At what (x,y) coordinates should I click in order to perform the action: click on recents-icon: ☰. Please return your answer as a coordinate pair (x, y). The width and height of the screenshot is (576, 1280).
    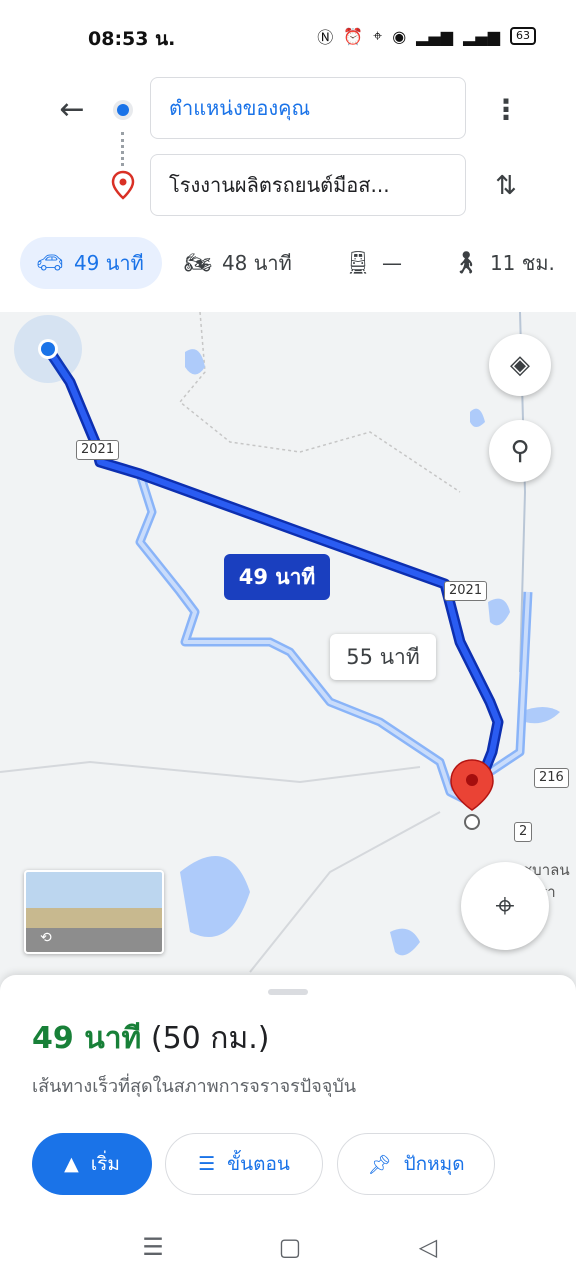
    Looking at the image, I should click on (153, 1247).